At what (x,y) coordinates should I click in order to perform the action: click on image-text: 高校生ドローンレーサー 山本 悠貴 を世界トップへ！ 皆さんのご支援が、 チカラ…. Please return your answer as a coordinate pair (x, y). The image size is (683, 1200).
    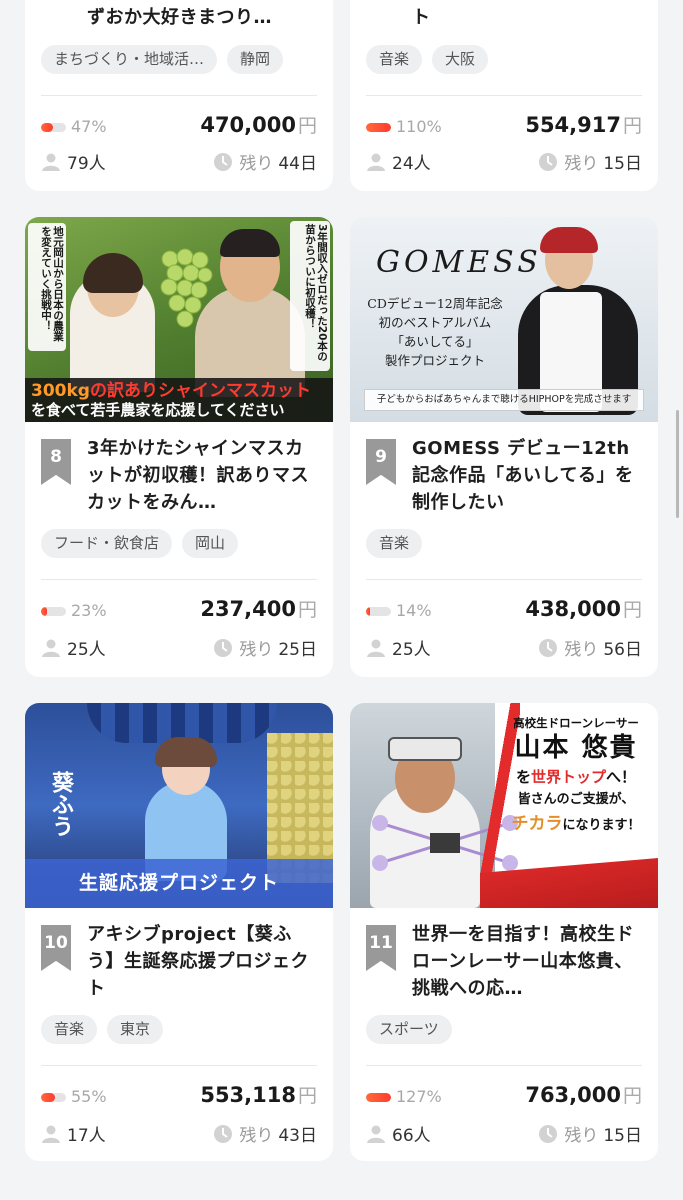
    Looking at the image, I should click on (576, 775).